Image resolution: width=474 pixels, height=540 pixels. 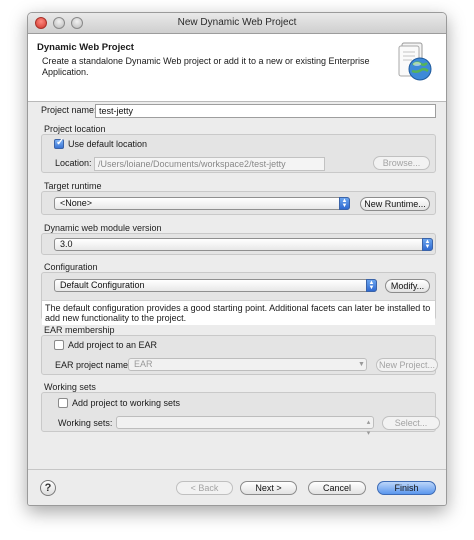 I want to click on working-sets-group-label: Working sets, so click(x=70, y=387).